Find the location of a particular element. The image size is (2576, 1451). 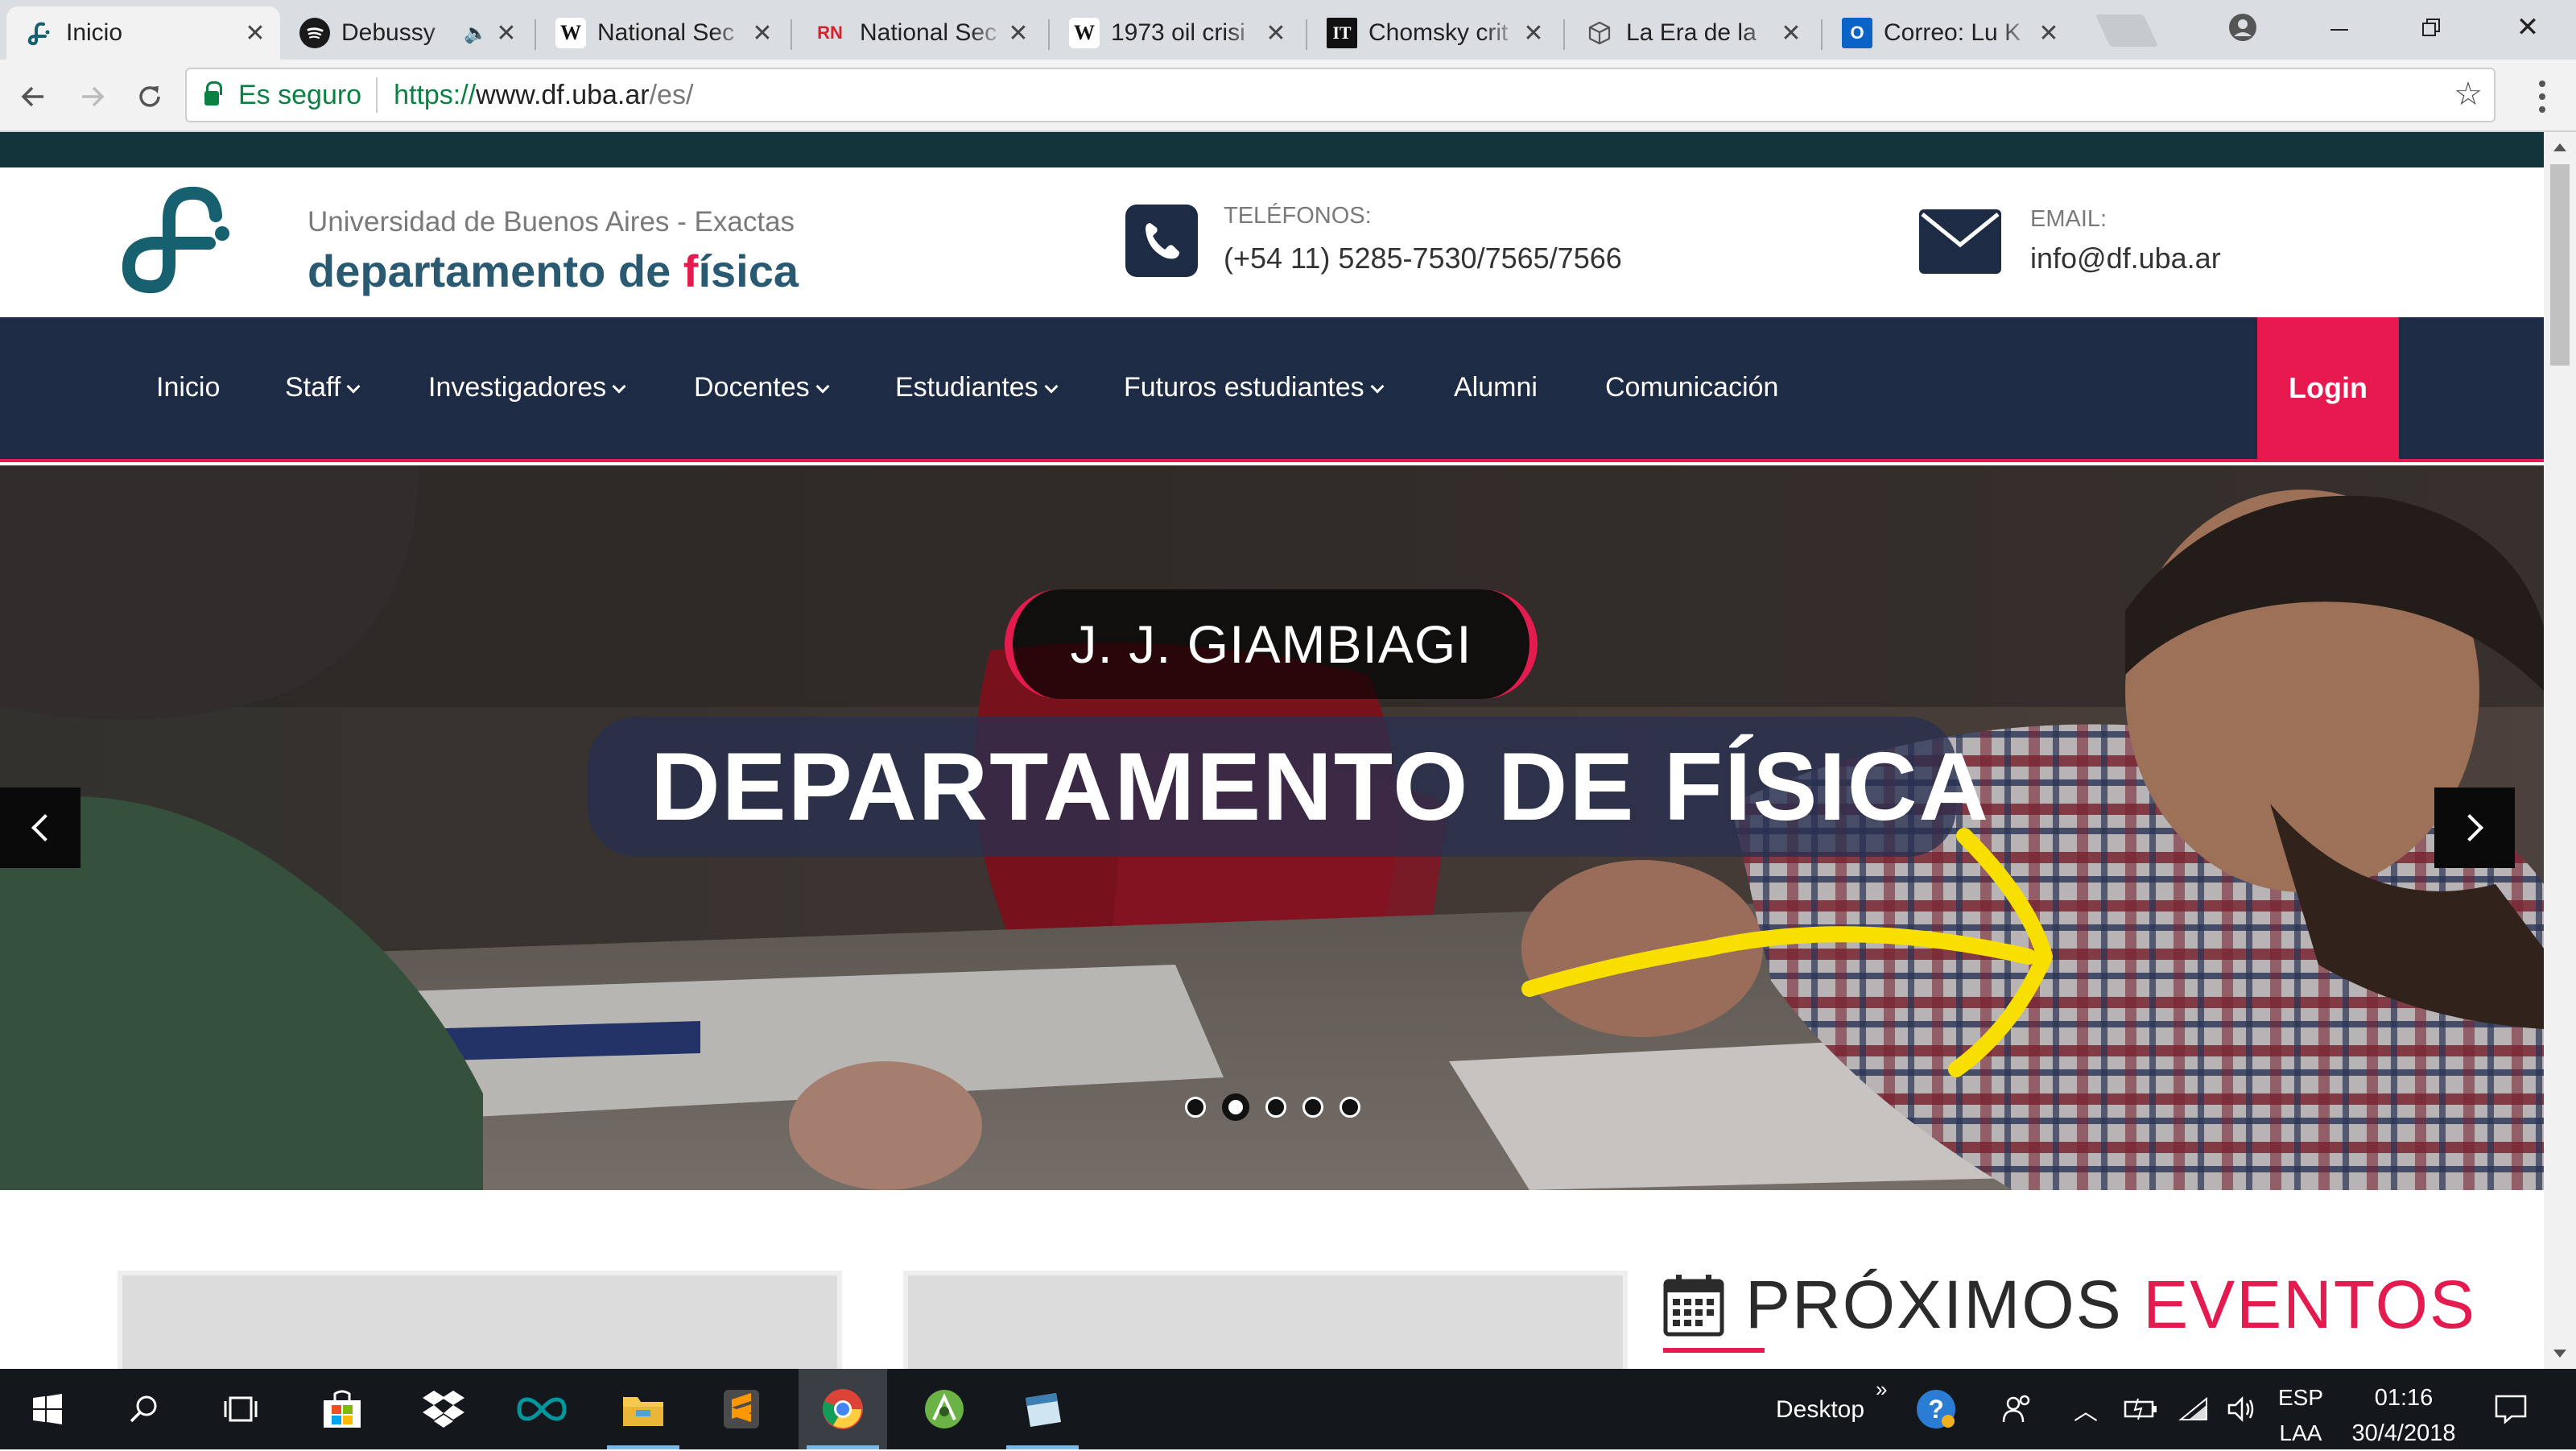

reload-icon is located at coordinates (149, 96).